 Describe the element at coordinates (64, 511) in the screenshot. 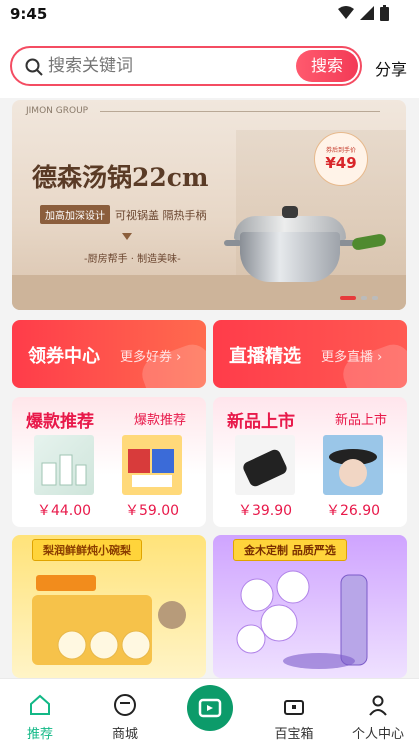

I see `product-price: ￥44.00` at that location.